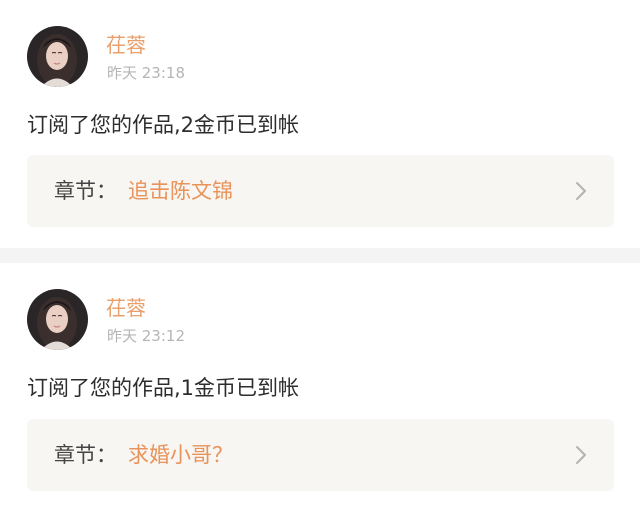 The height and width of the screenshot is (514, 640). I want to click on timestamp: 昨天 23:12, so click(146, 336).